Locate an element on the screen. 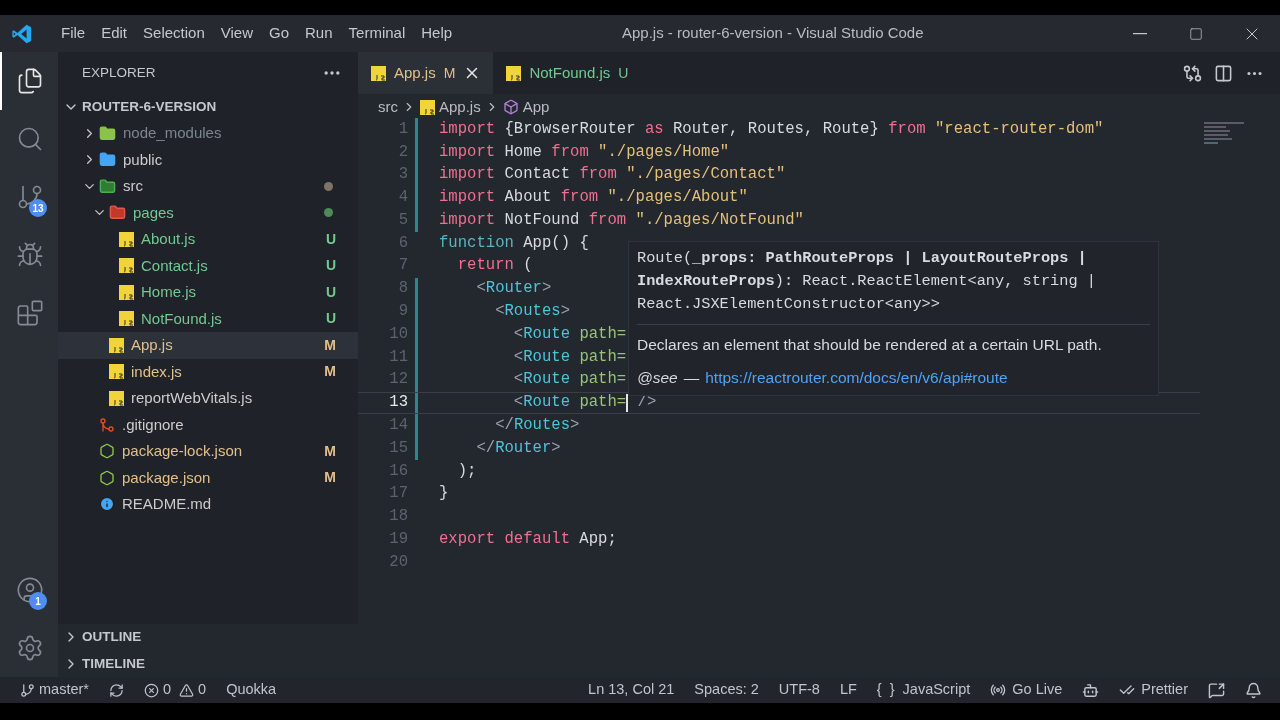 The width and height of the screenshot is (1280, 720). tree-item: node_modules is located at coordinates (208, 133).